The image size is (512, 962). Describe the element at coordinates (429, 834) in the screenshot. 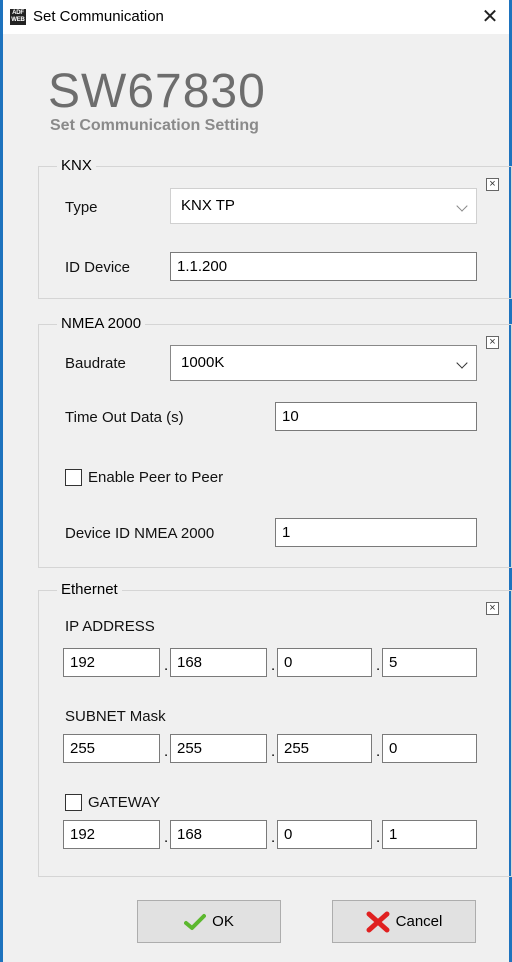

I see `gateway-octet-4: 1` at that location.